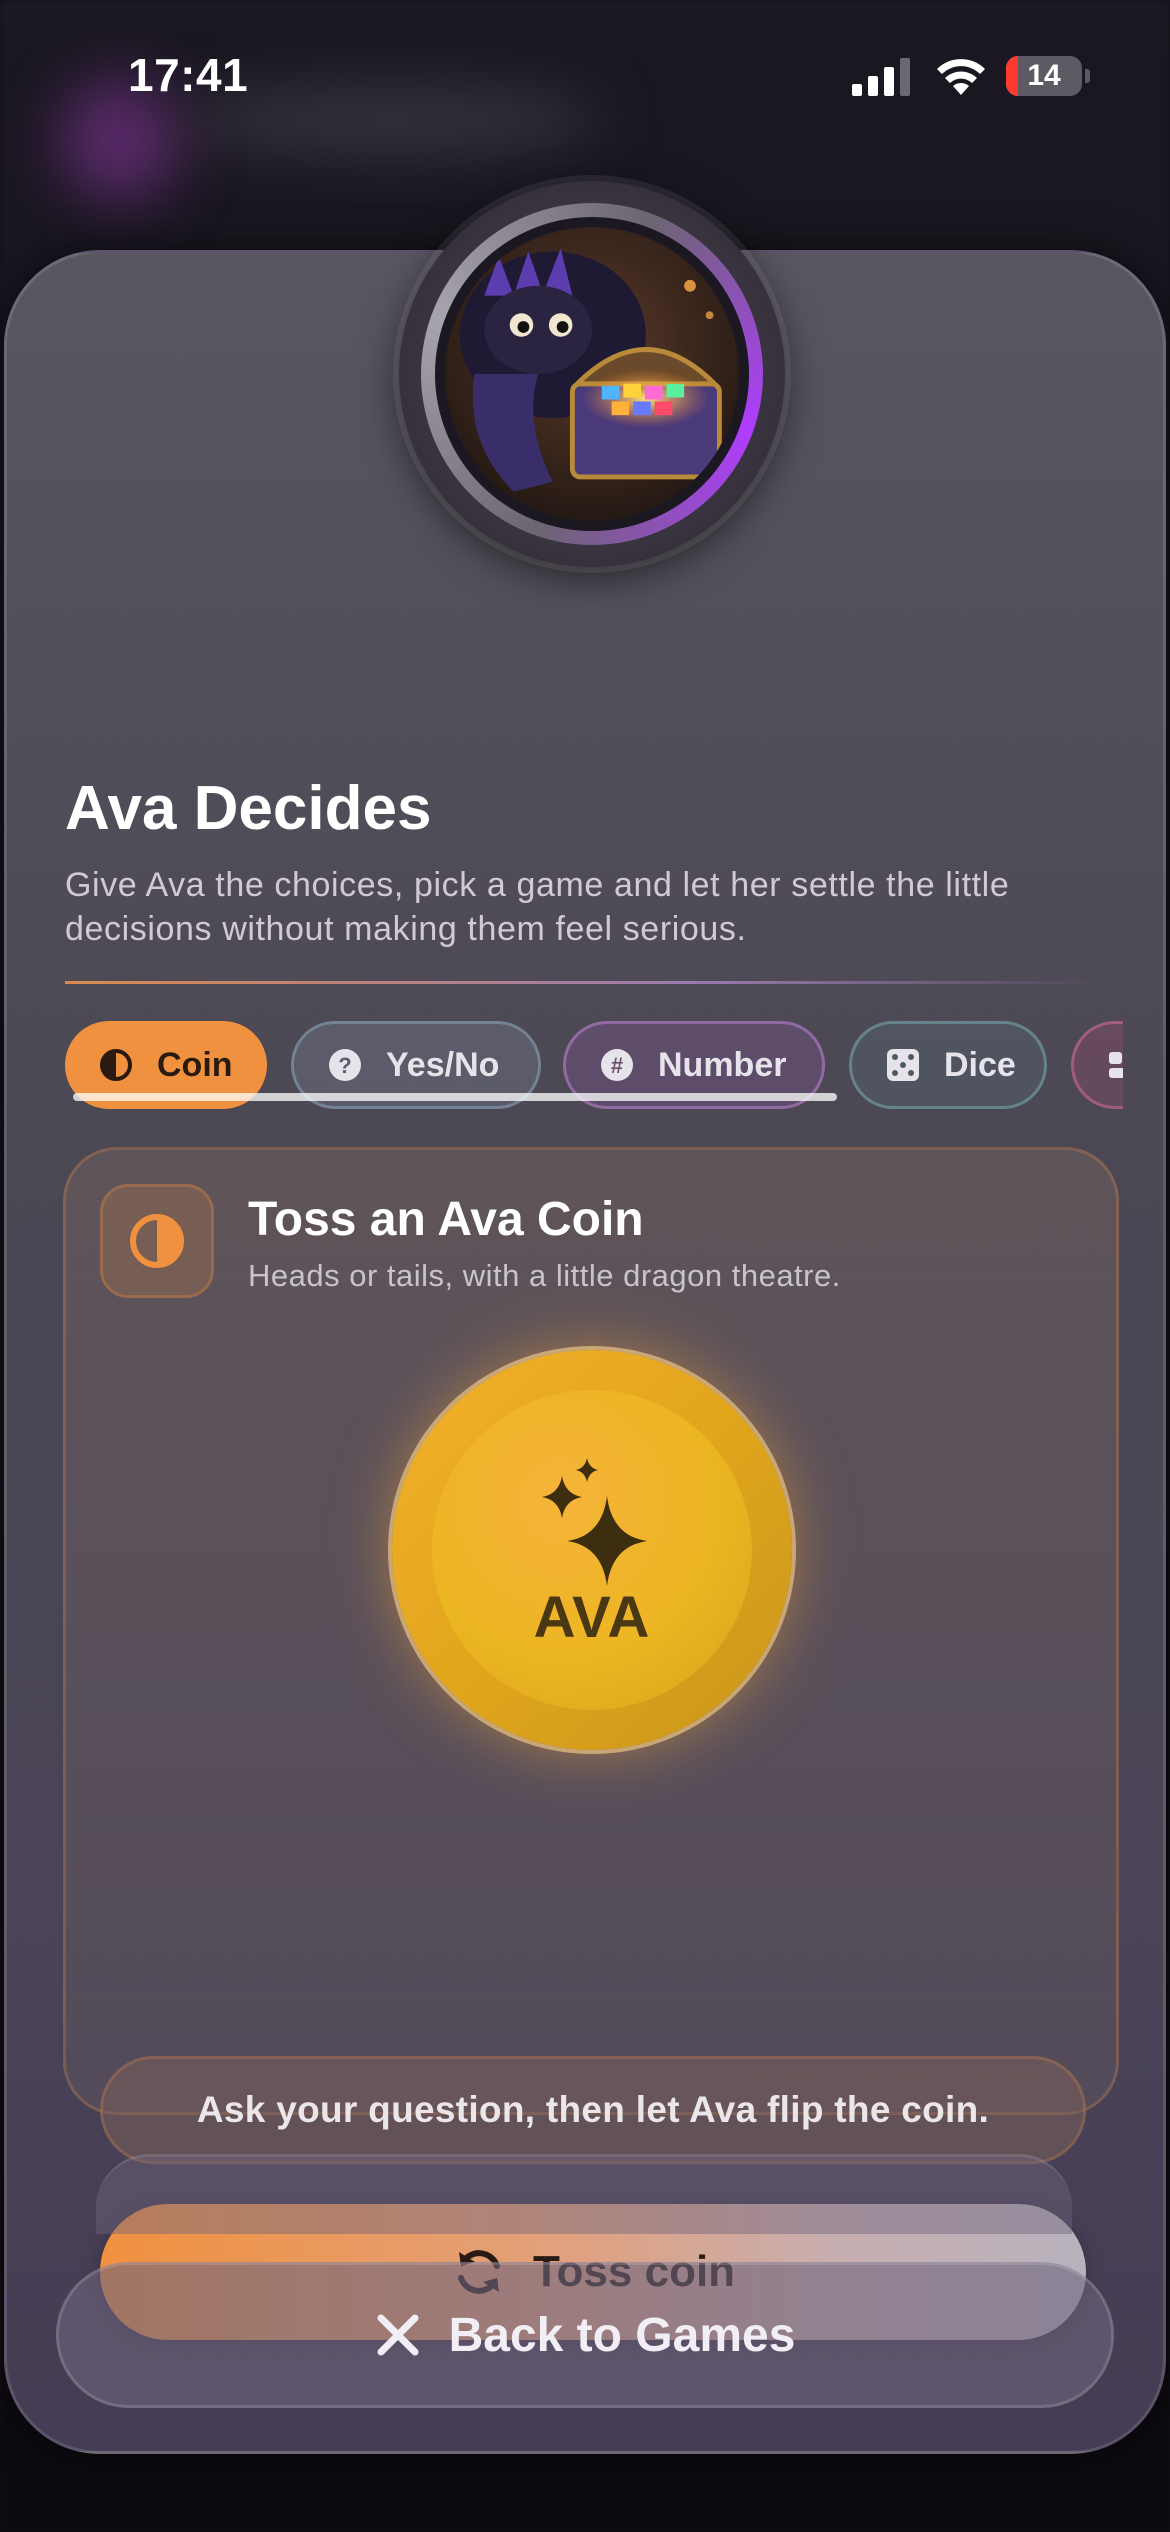 Image resolution: width=1170 pixels, height=2532 pixels. Describe the element at coordinates (585, 75) in the screenshot. I see `status-bar: 17:41 14` at that location.